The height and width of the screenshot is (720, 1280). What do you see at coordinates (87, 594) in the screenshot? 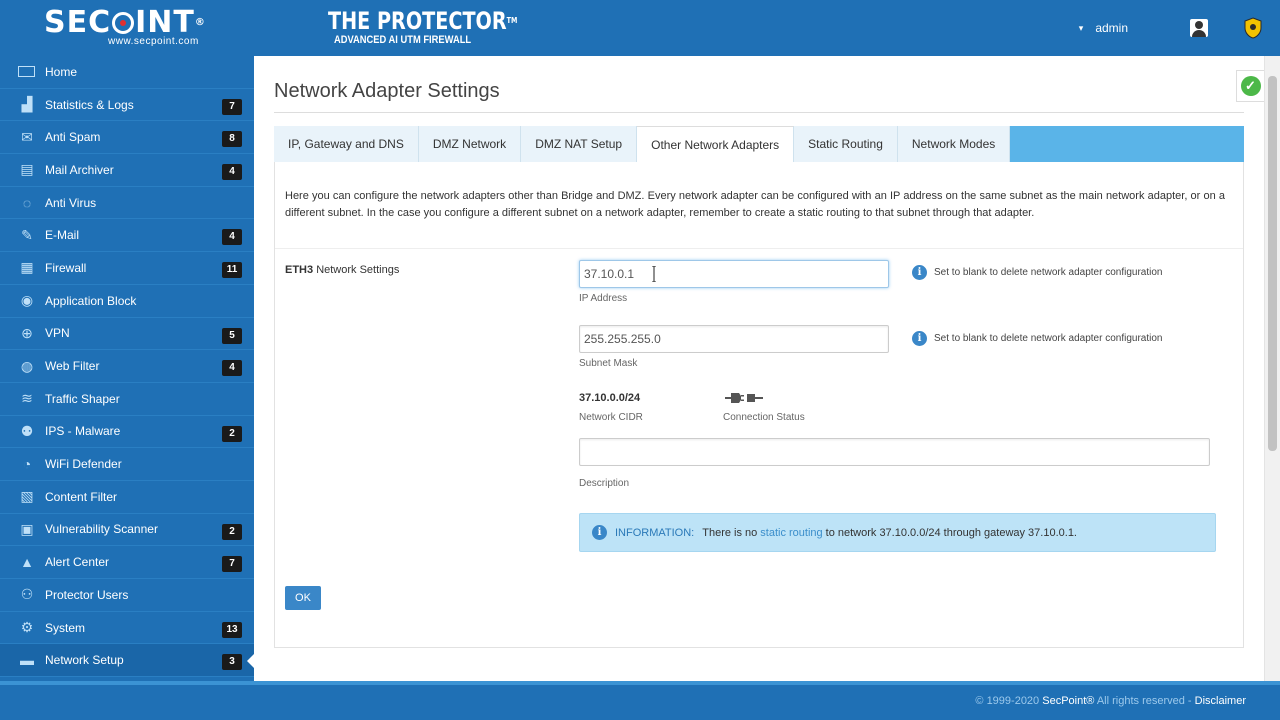
I see `sidebar-item-label: Protector Users` at bounding box center [87, 594].